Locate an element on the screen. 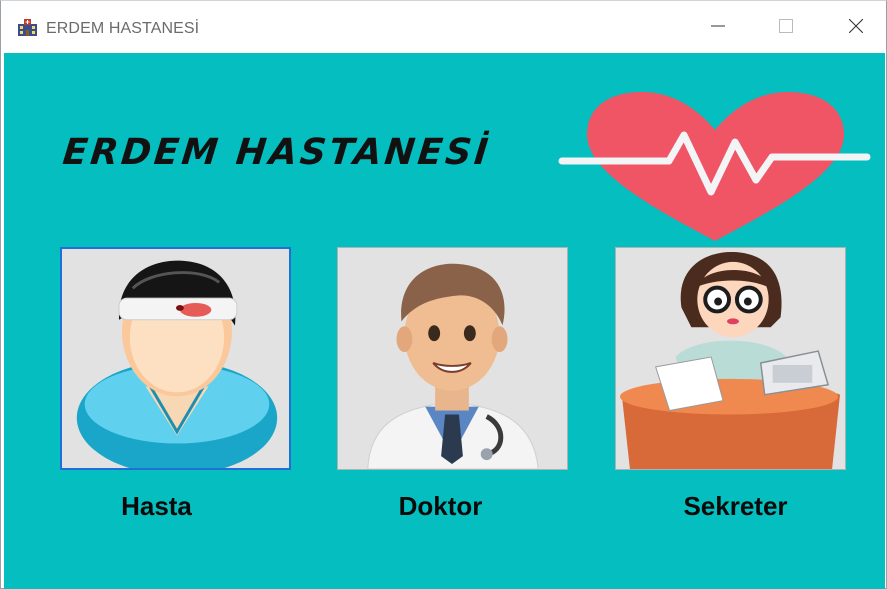  title-bar: ERDEM HASTANESİ is located at coordinates (443, 26).